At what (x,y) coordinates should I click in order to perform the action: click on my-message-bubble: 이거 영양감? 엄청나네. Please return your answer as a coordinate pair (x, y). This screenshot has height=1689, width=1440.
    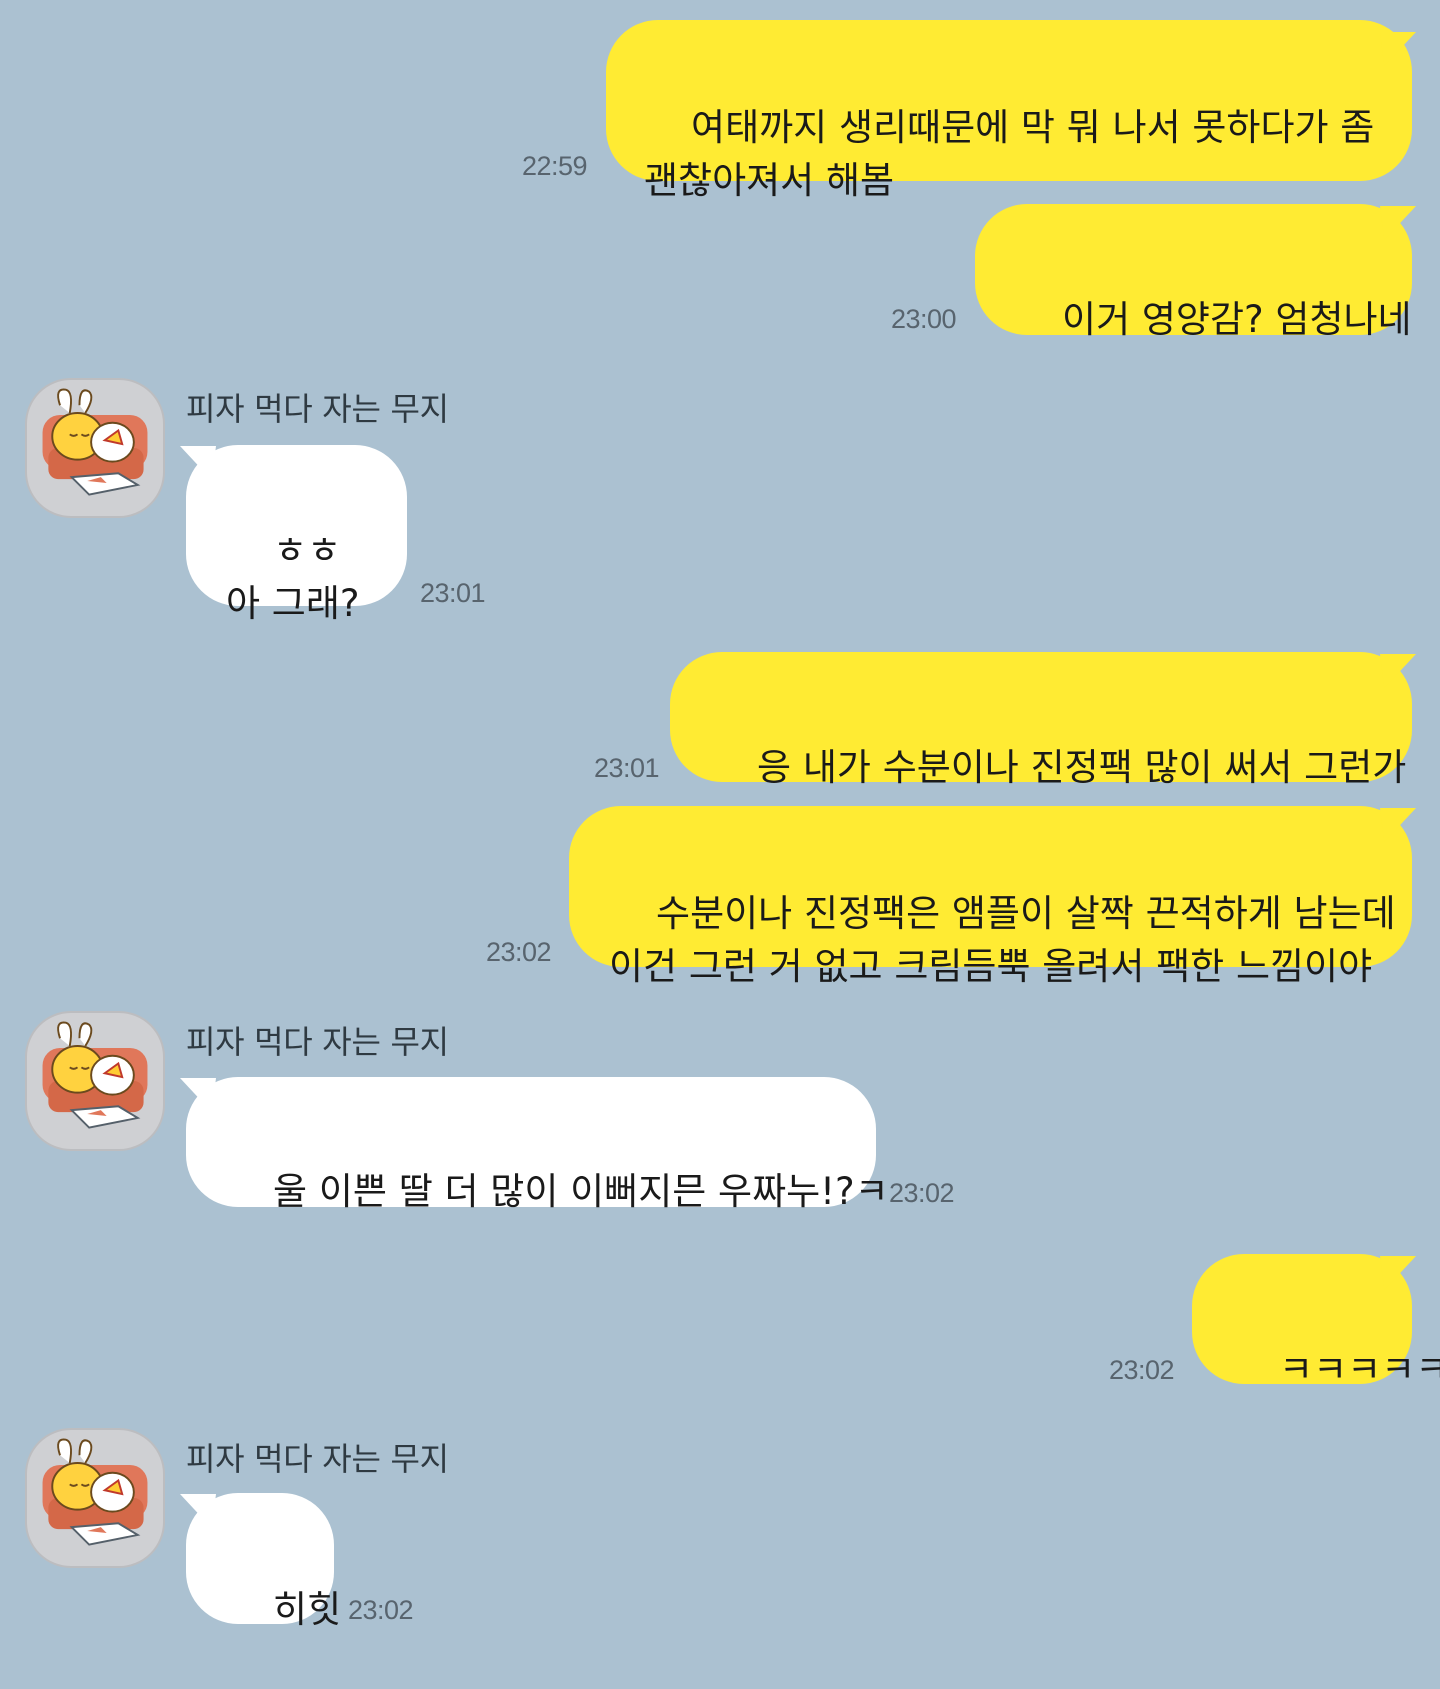
    Looking at the image, I should click on (1193, 272).